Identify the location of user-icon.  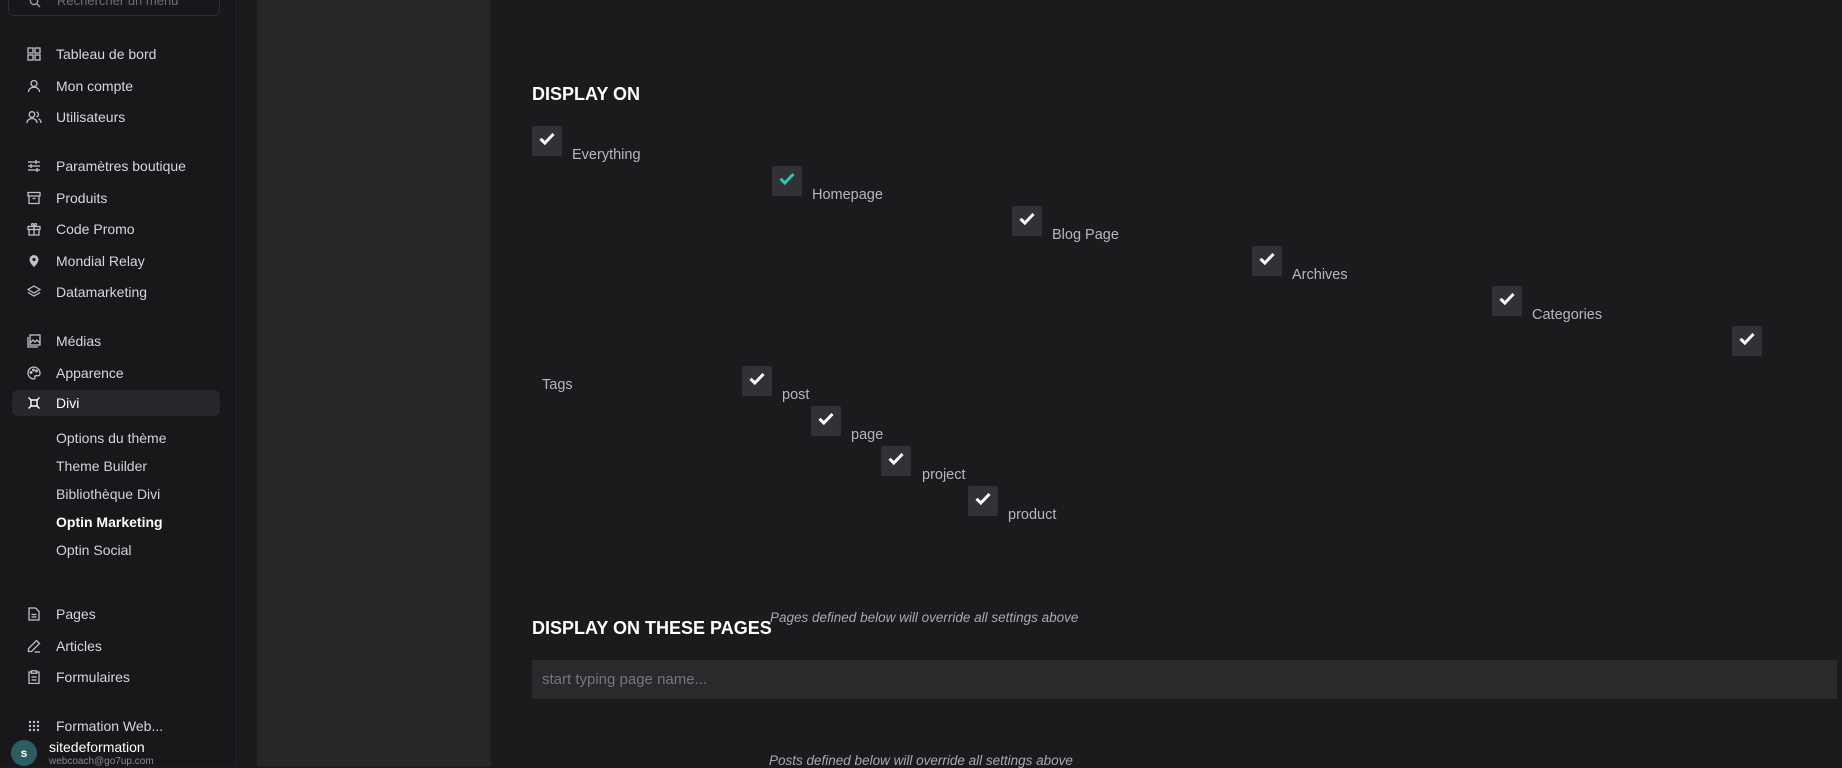
(34, 86).